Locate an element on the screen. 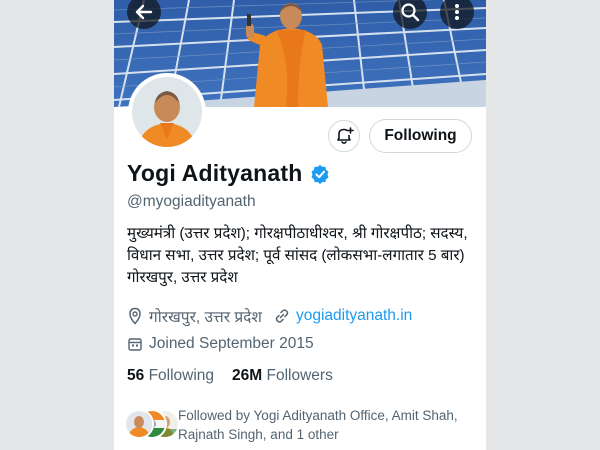  following-count: 56 is located at coordinates (136, 375).